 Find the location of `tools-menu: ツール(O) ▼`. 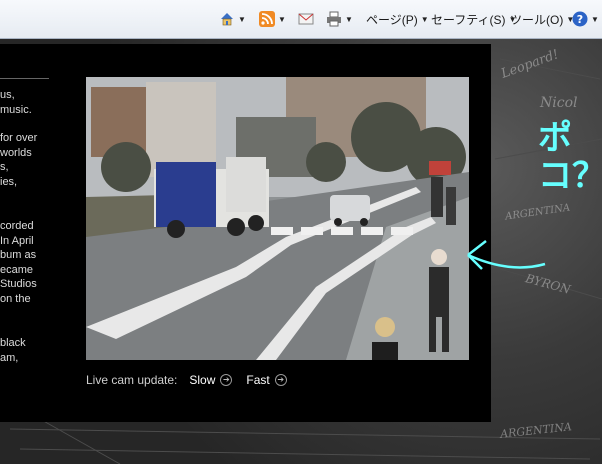

tools-menu: ツール(O) ▼ is located at coordinates (542, 19).